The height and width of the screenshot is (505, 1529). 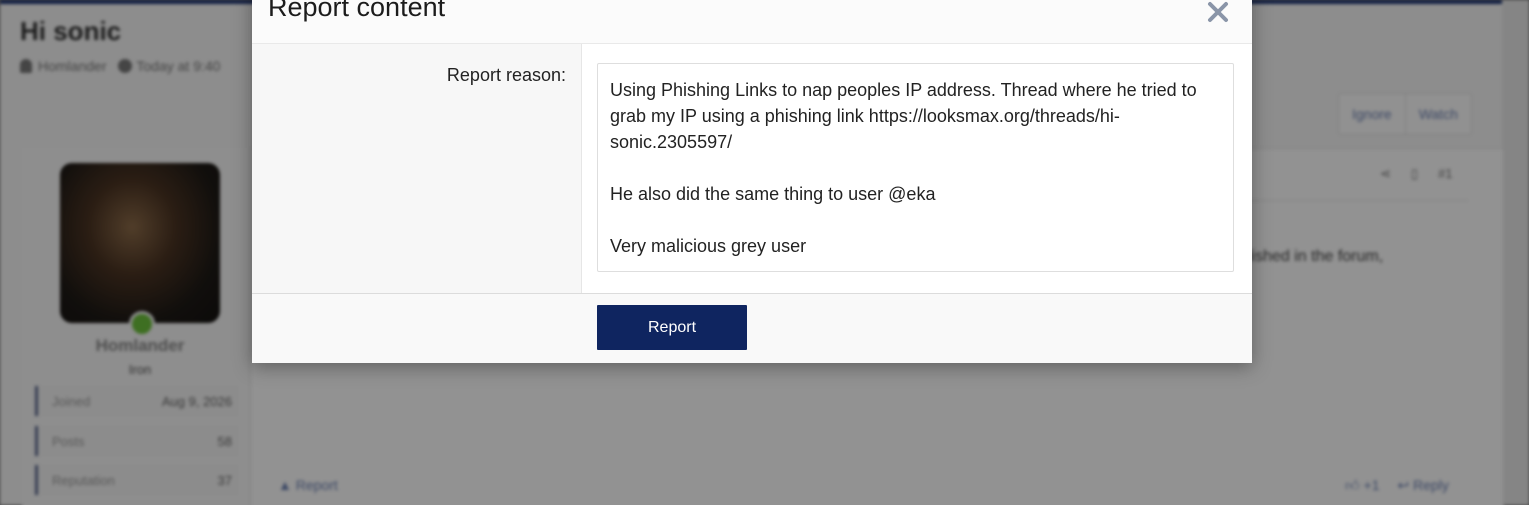 I want to click on close-icon, so click(x=1218, y=14).